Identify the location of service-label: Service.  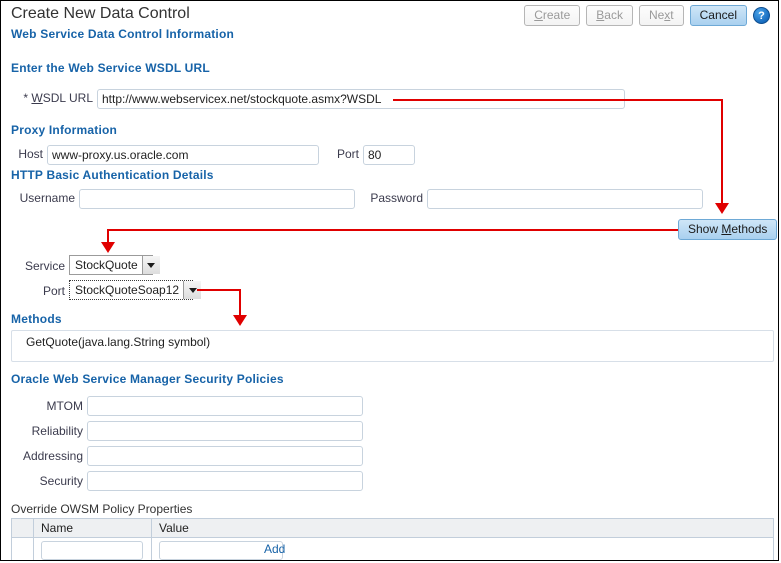
(44, 266).